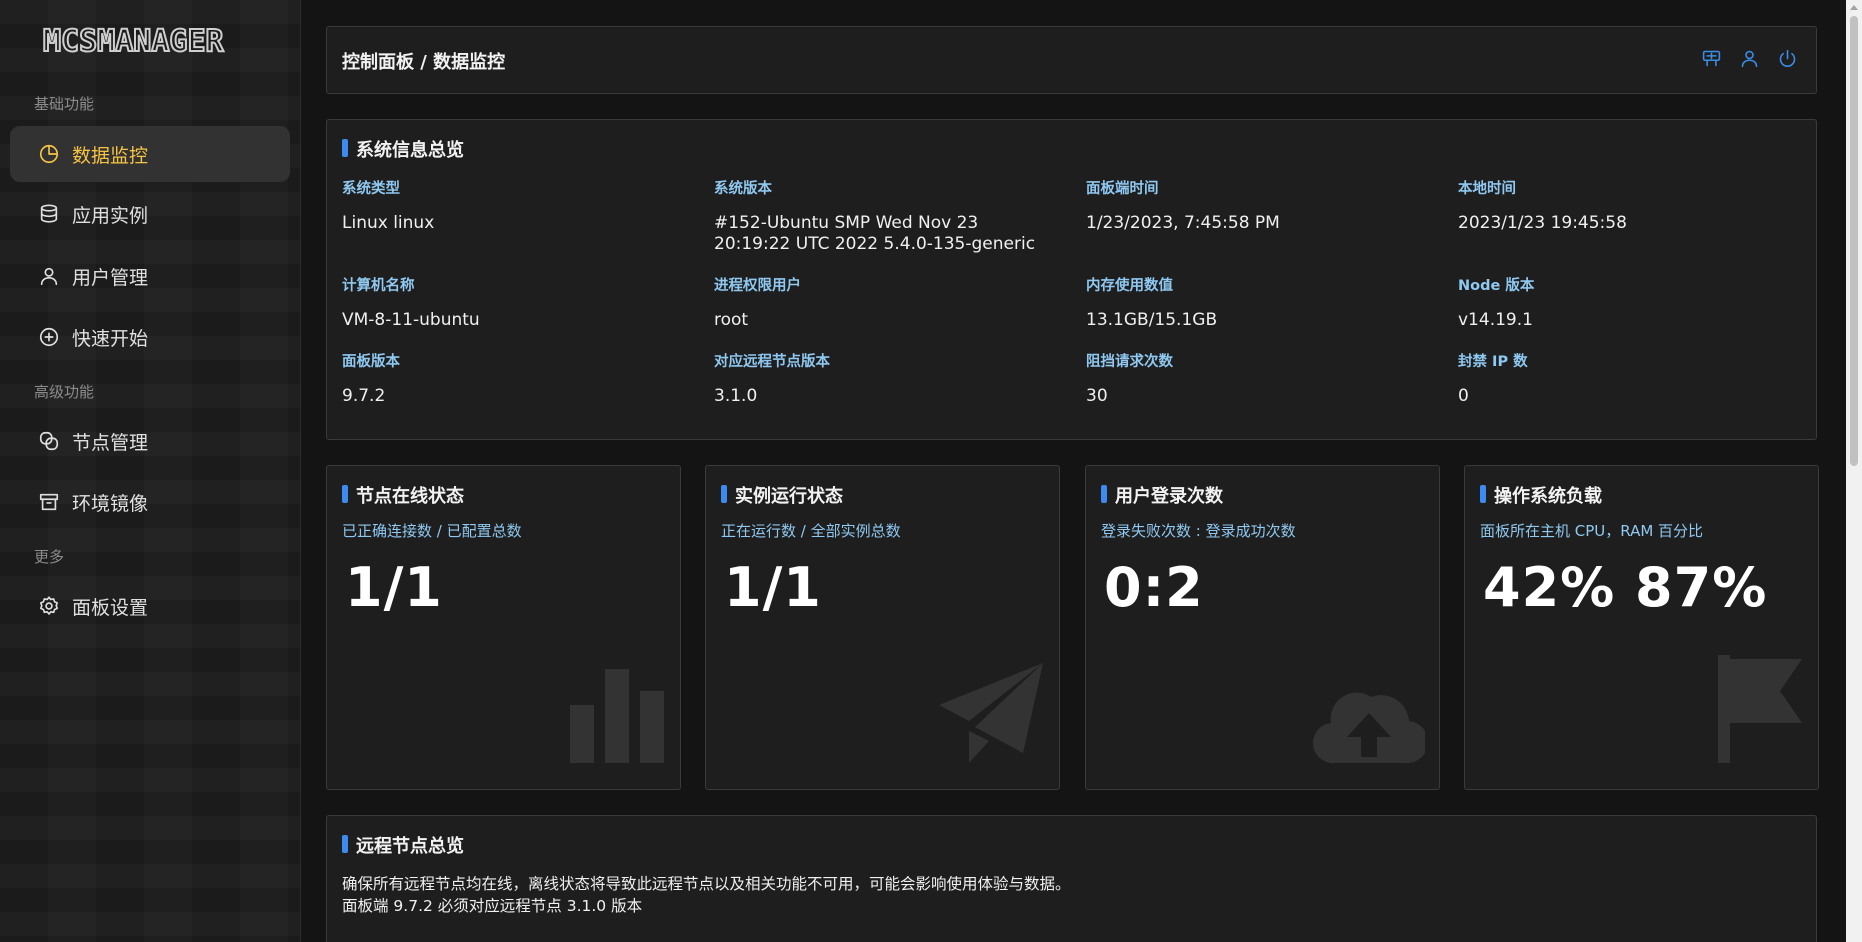 This screenshot has width=1862, height=942. Describe the element at coordinates (150, 337) in the screenshot. I see `sidebar-item-quick-start: 快速开始` at that location.